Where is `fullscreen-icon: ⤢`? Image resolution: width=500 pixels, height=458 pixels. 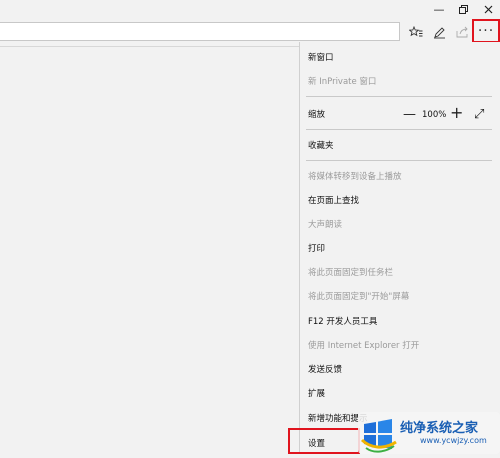 fullscreen-icon: ⤢ is located at coordinates (479, 114).